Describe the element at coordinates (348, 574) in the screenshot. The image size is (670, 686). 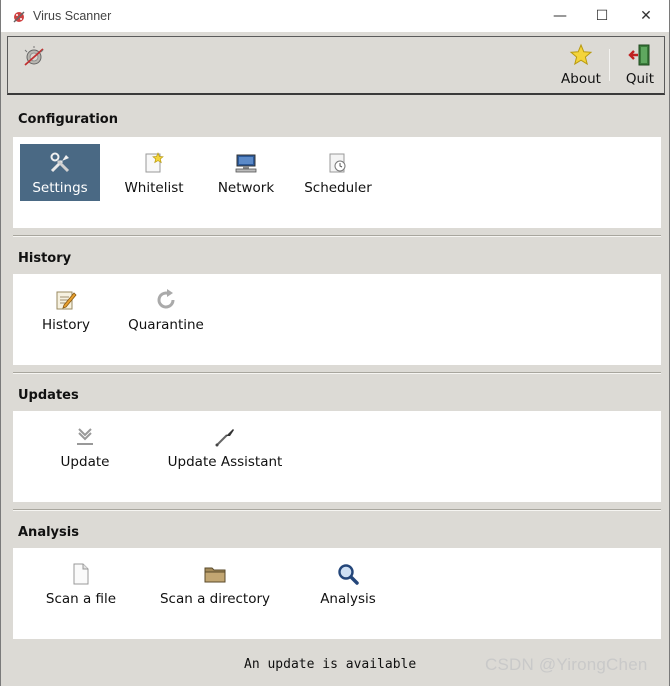
I see `magnifier-icon` at that location.